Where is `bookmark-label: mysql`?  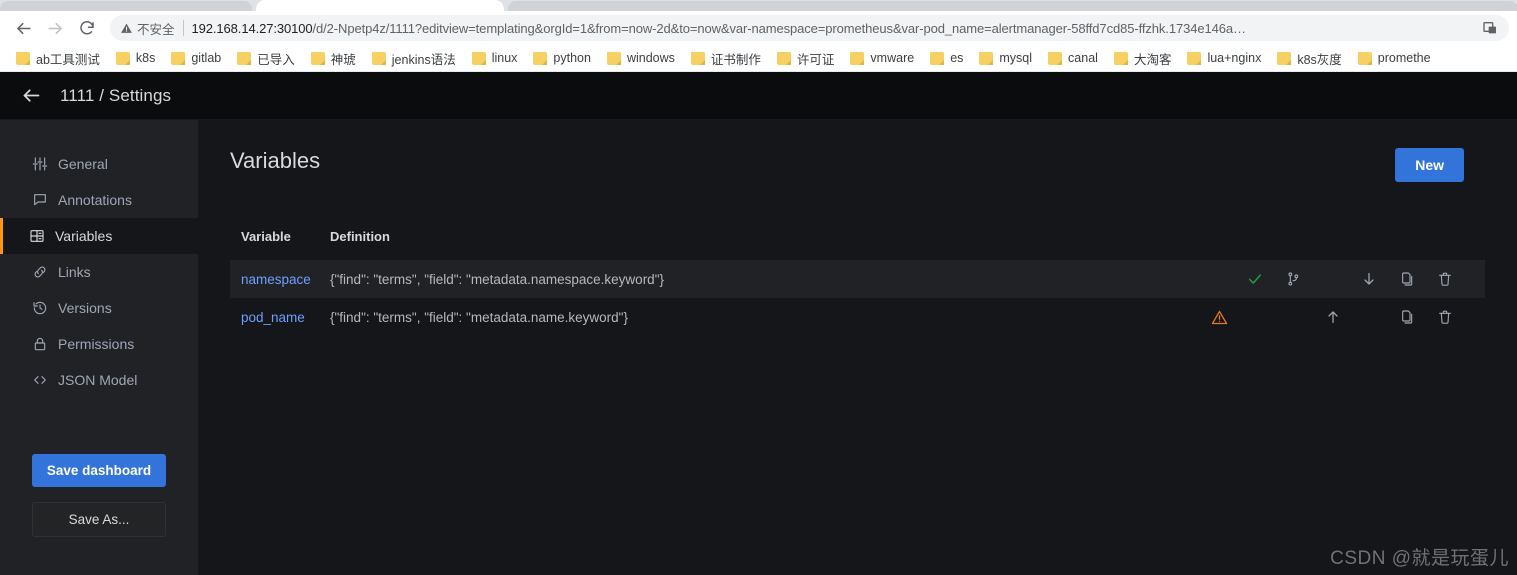 bookmark-label: mysql is located at coordinates (1016, 58).